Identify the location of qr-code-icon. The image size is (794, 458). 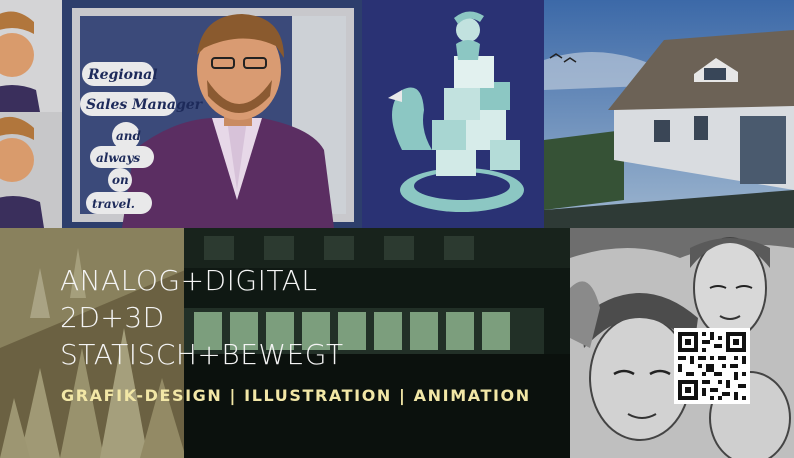
(712, 366).